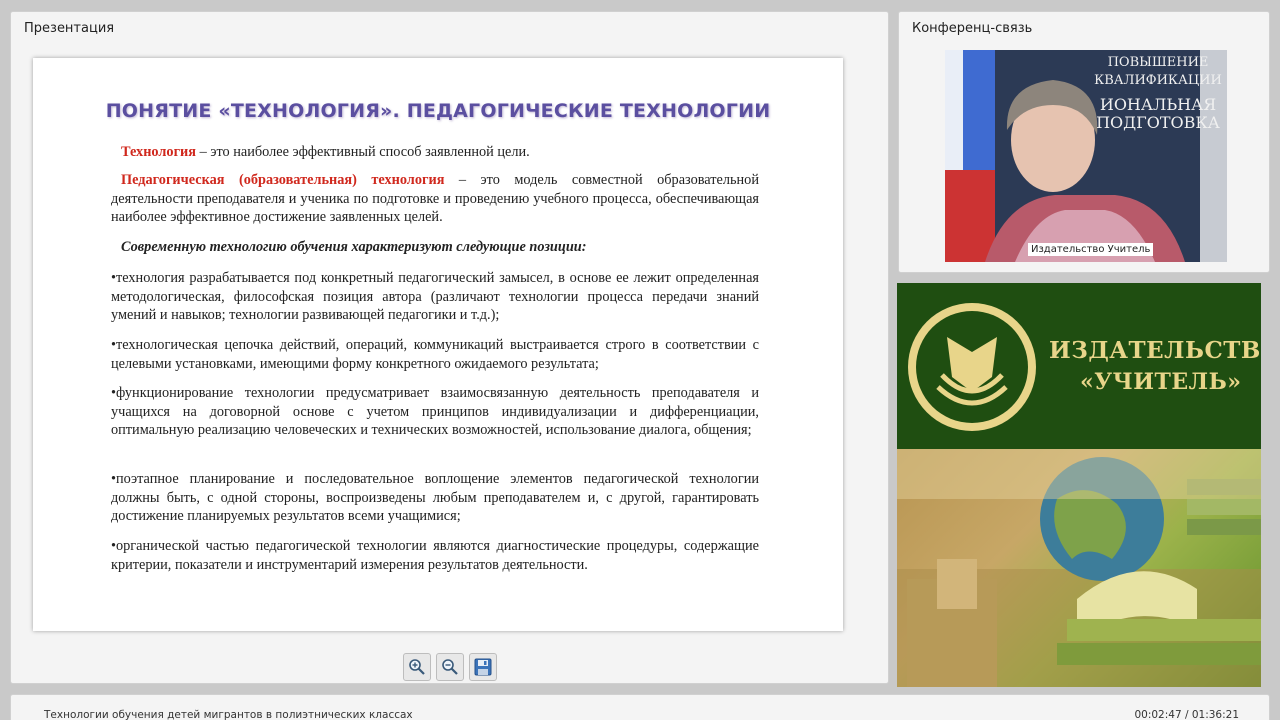 This screenshot has height=720, width=1280. I want to click on publisher-logo-icon, so click(972, 367).